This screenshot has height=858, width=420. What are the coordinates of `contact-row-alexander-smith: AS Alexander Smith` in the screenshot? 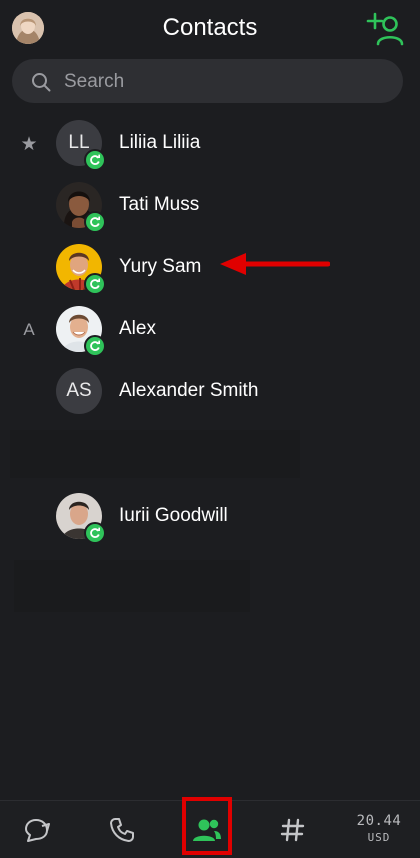 It's located at (210, 391).